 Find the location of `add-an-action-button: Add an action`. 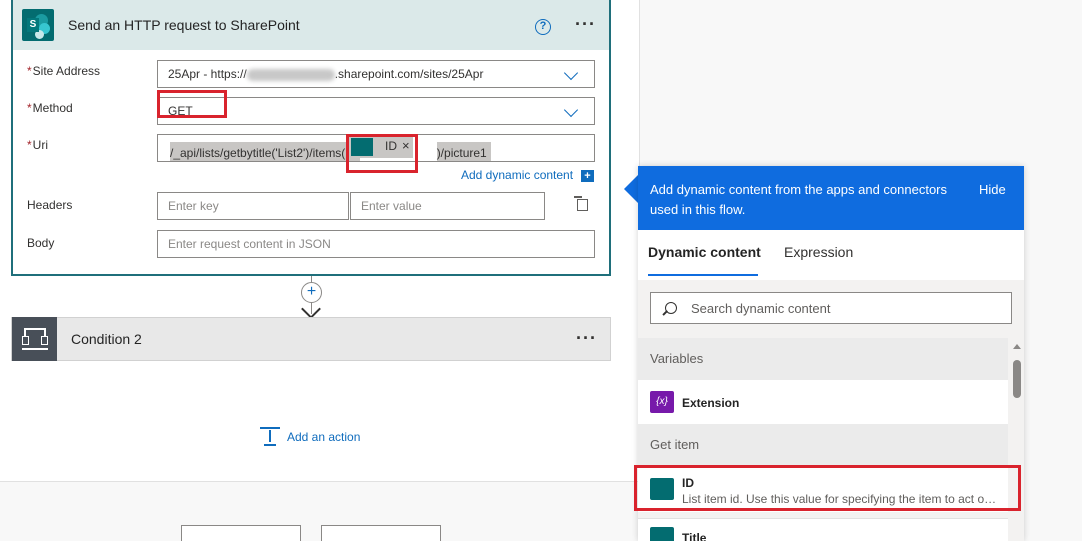

add-an-action-button: Add an action is located at coordinates (310, 437).